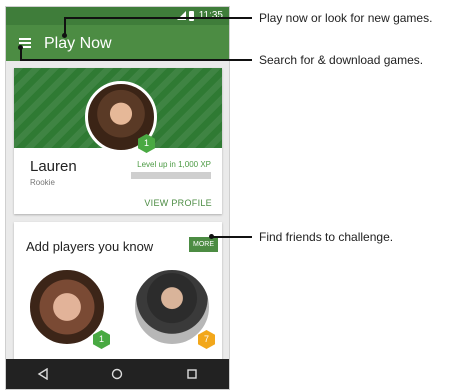 The height and width of the screenshot is (392, 468). What do you see at coordinates (117, 43) in the screenshot?
I see `app-bar: Play Now` at bounding box center [117, 43].